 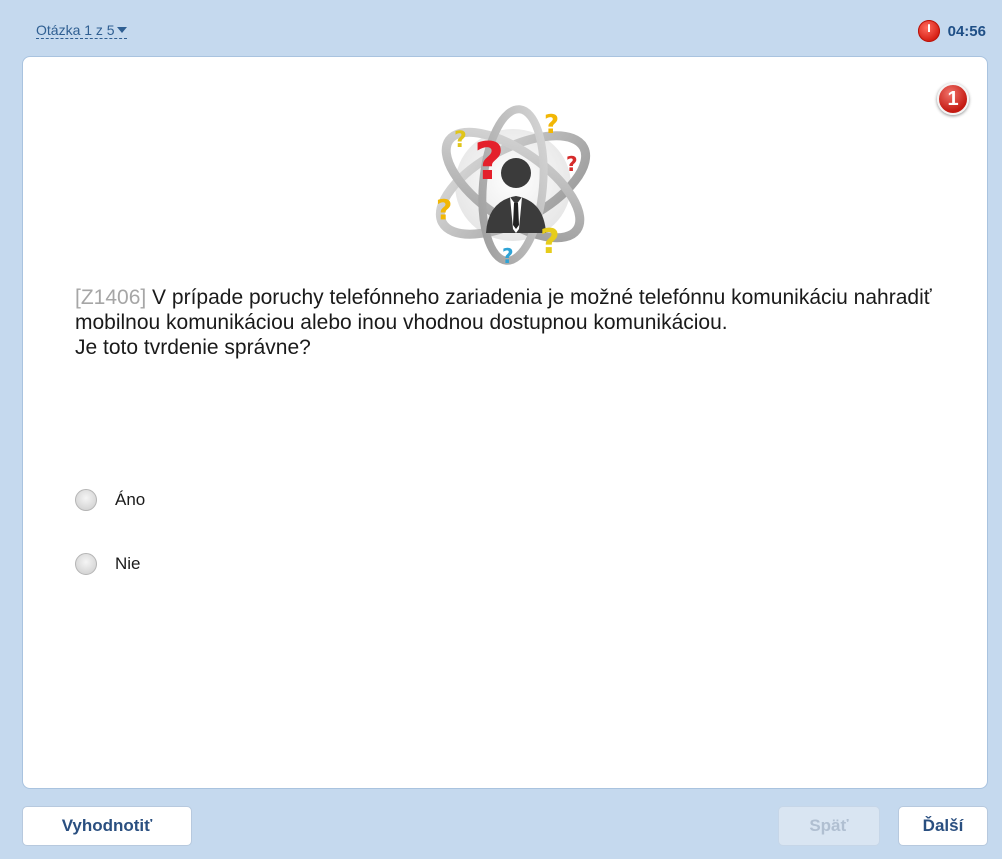 I want to click on question-navigator-dropdown: Otázka 1 z 5, so click(x=81, y=30).